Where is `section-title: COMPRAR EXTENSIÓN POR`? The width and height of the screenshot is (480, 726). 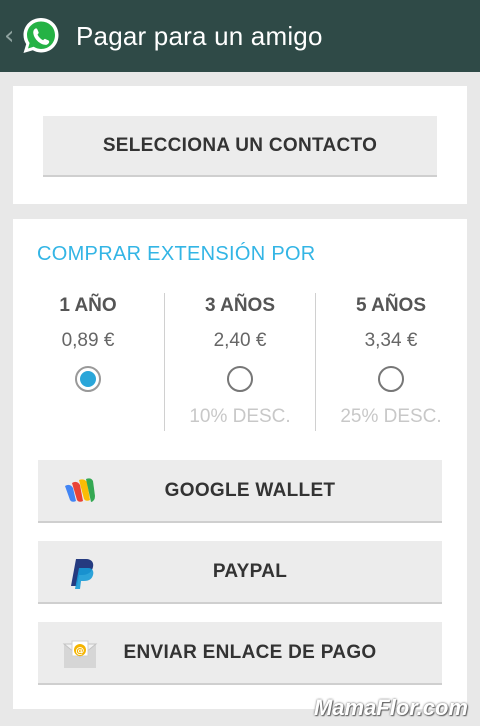 section-title: COMPRAR EXTENSIÓN POR is located at coordinates (176, 254).